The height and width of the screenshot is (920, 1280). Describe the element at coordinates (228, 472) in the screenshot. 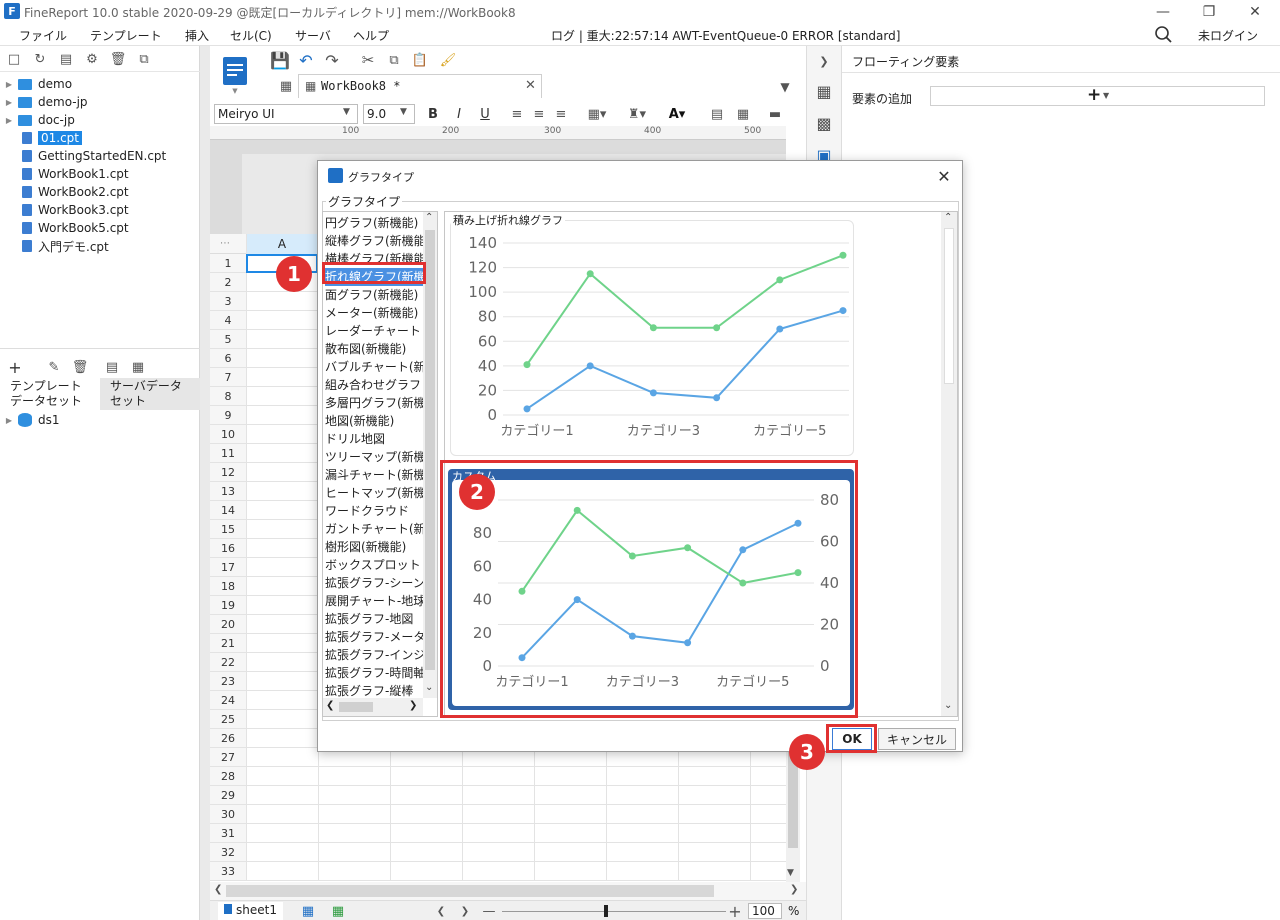

I see `row-header: 12` at that location.